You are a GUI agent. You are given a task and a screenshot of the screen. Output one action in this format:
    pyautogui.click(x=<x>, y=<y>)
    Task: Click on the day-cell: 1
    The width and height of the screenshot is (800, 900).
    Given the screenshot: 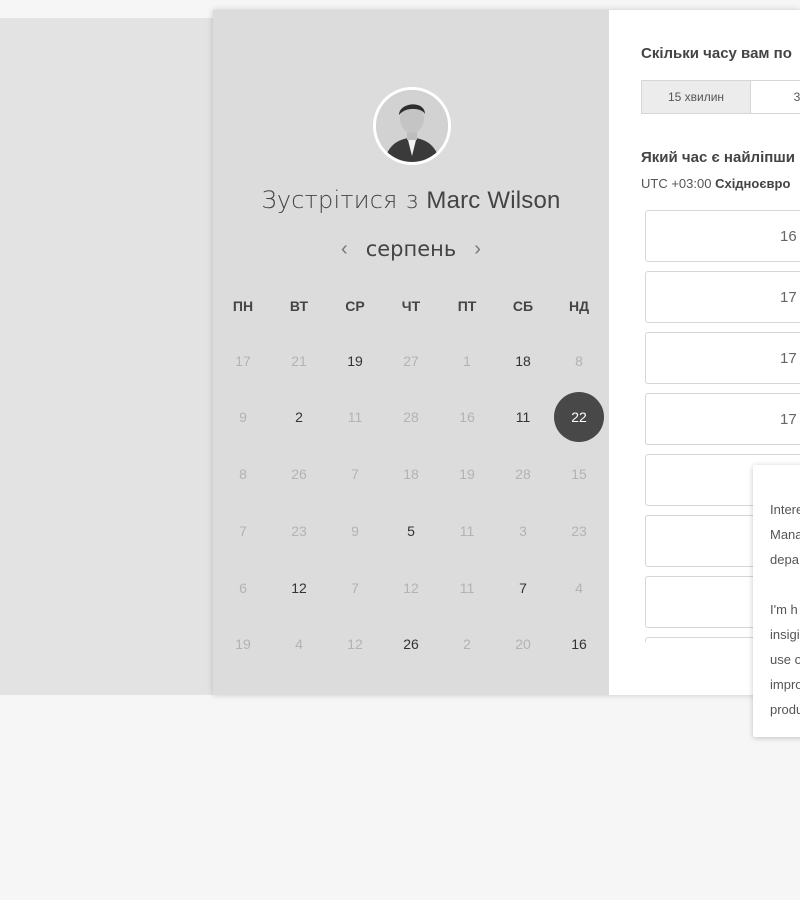 What is the action you would take?
    pyautogui.click(x=467, y=361)
    